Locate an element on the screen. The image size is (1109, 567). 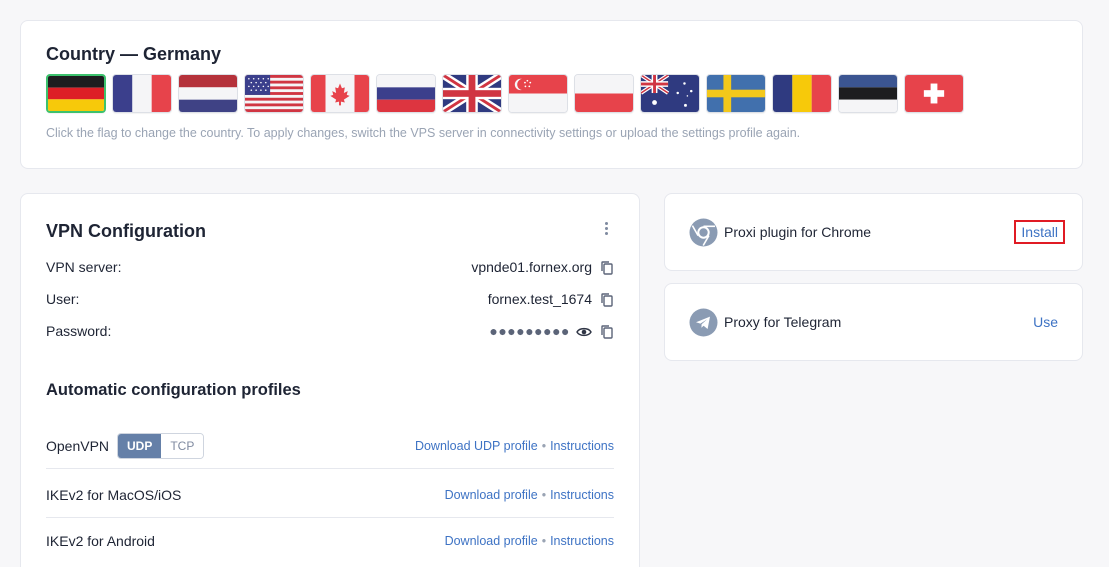
russia-flag is located at coordinates (406, 93).